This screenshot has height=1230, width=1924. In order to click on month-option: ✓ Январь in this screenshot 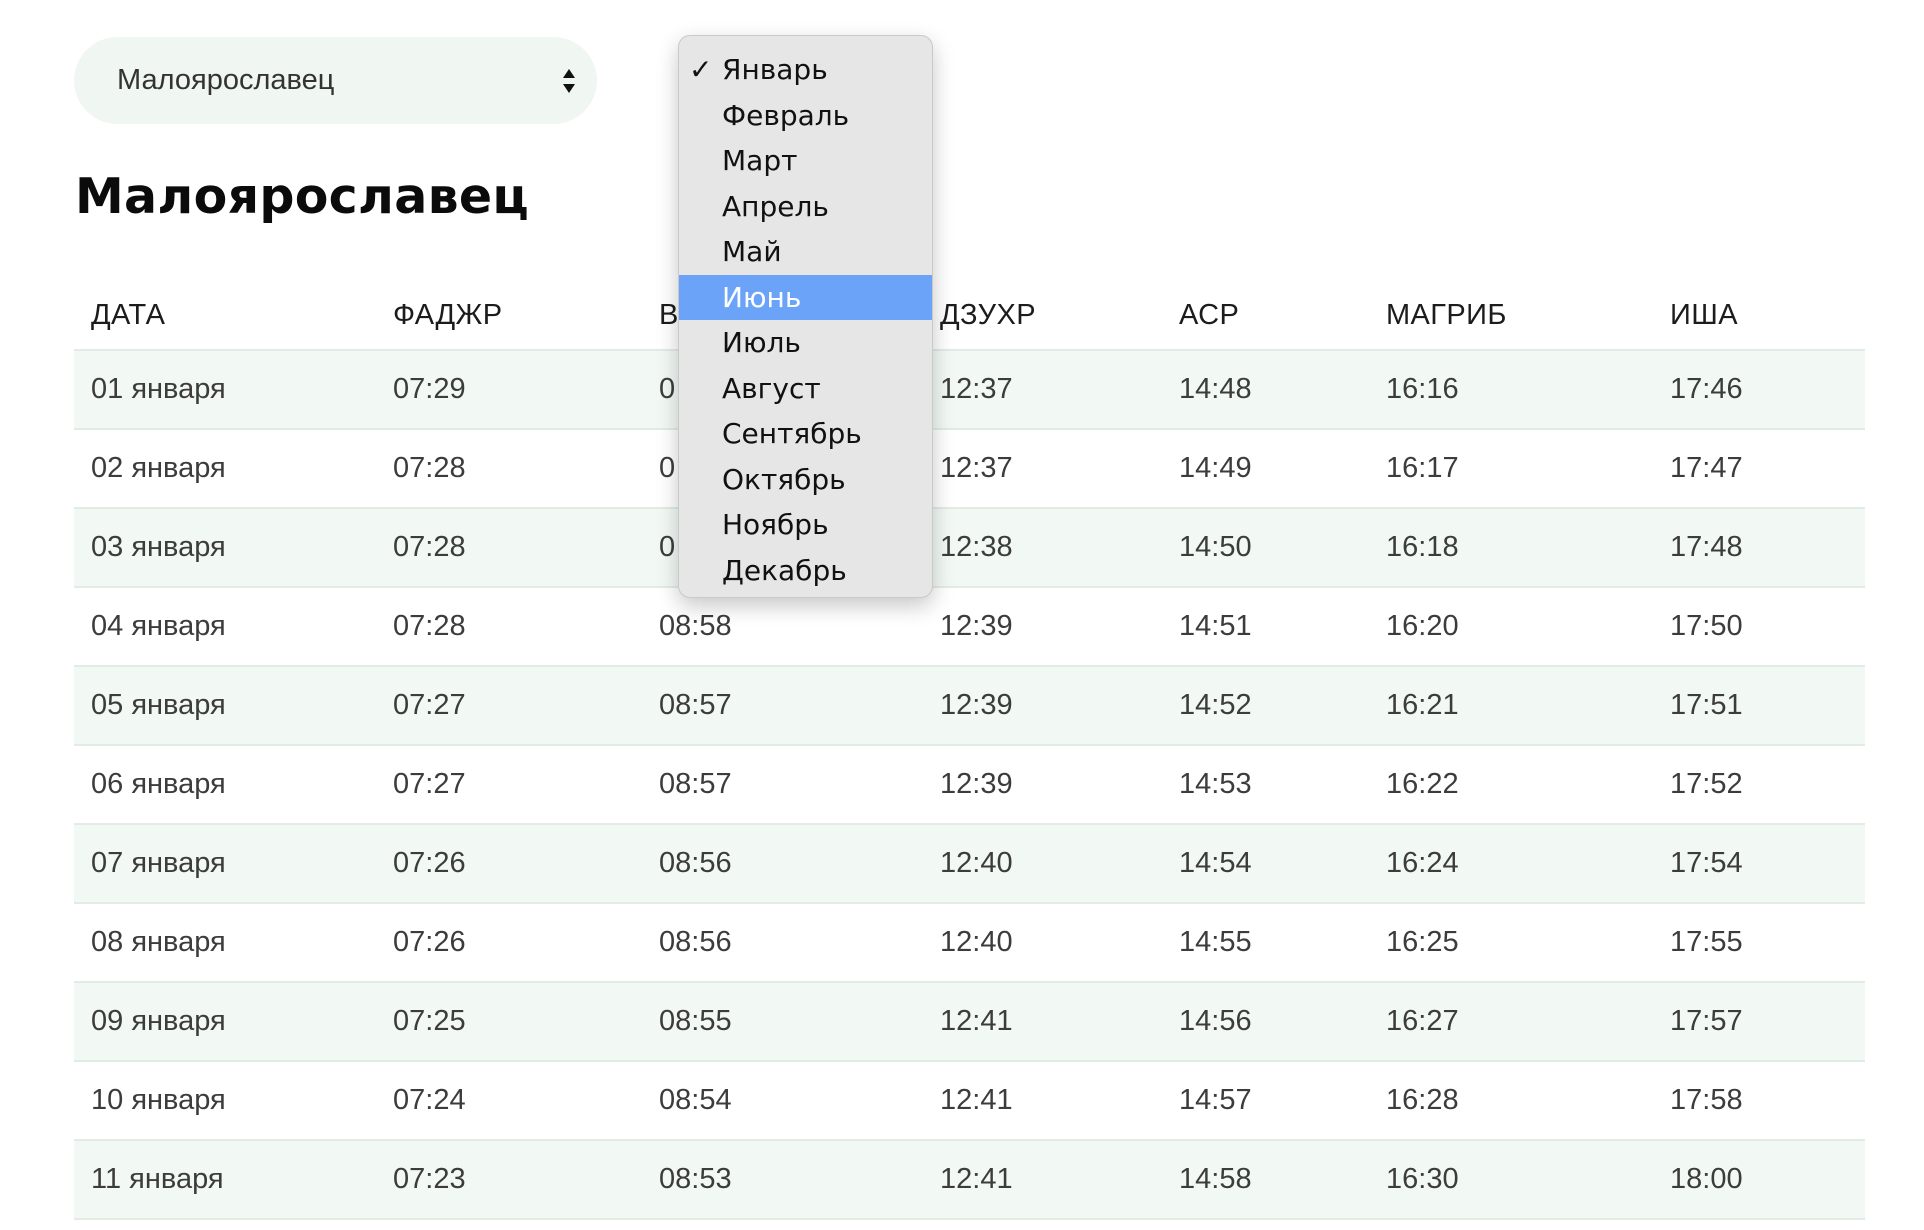, I will do `click(805, 70)`.